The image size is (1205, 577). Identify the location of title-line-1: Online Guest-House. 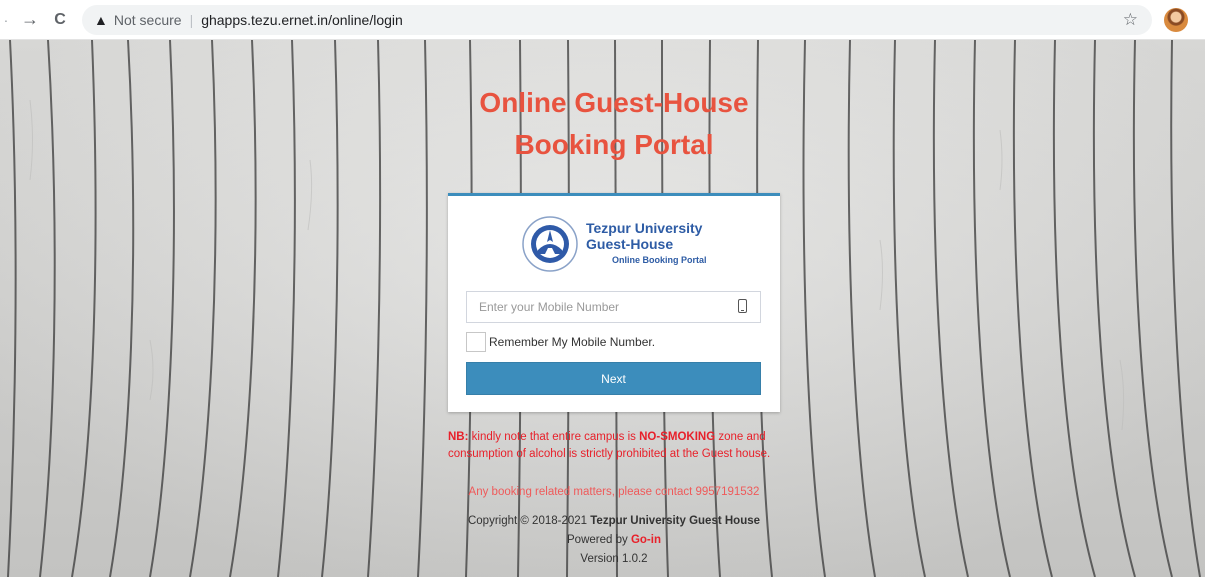
(614, 102).